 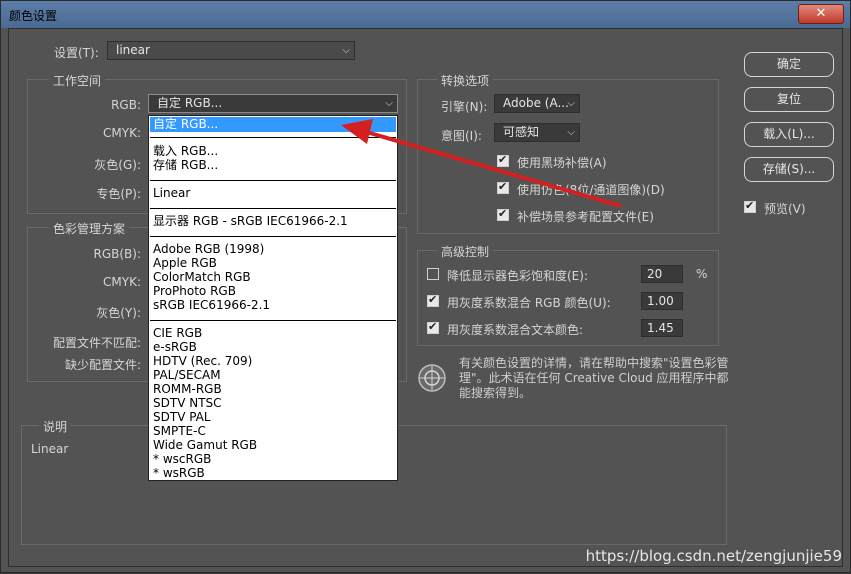 I want to click on watermark-text: https://blog.csdn.net/zengjunjie59, so click(x=713, y=556).